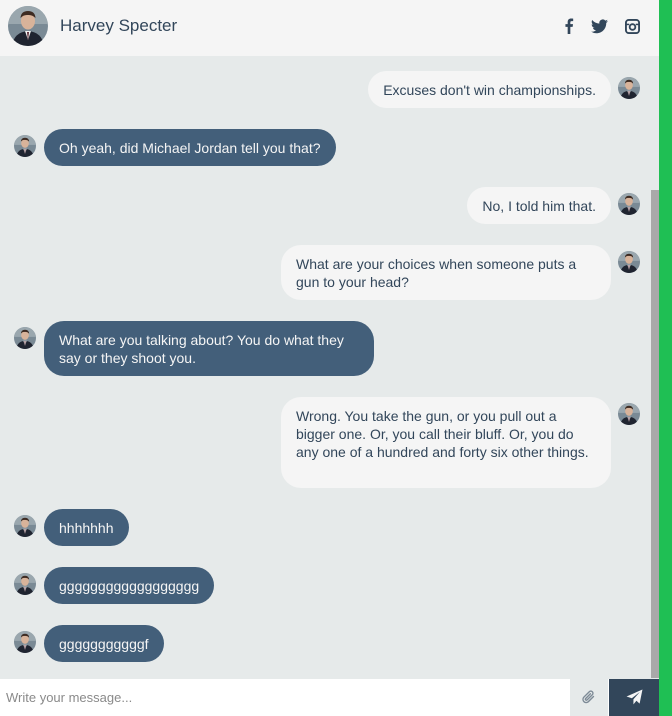 This screenshot has width=672, height=716. I want to click on message-bubble-sent: gggggggggggggggggg, so click(129, 585).